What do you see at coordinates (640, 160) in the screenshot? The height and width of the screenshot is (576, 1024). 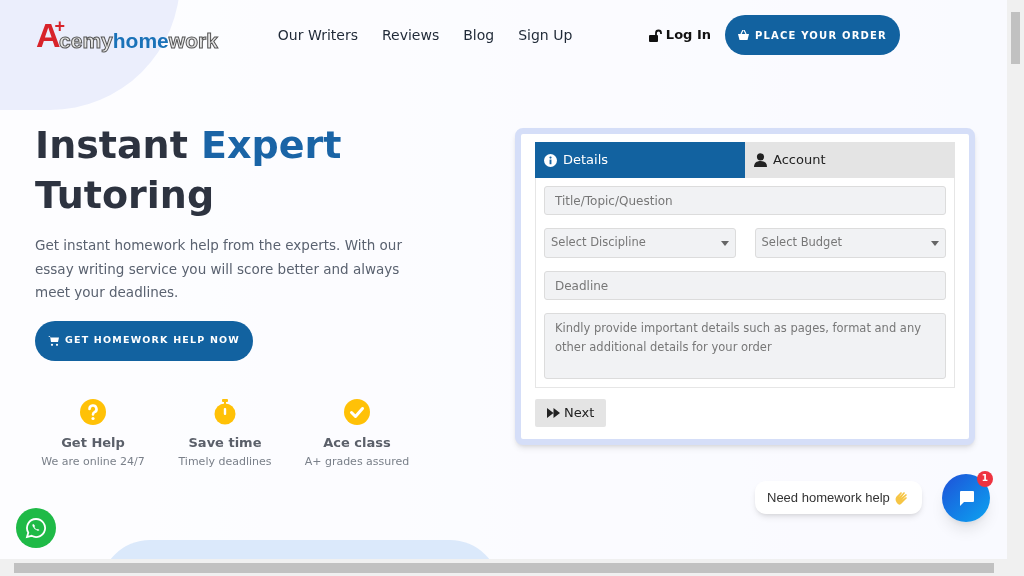 I see `form-tab: Details` at bounding box center [640, 160].